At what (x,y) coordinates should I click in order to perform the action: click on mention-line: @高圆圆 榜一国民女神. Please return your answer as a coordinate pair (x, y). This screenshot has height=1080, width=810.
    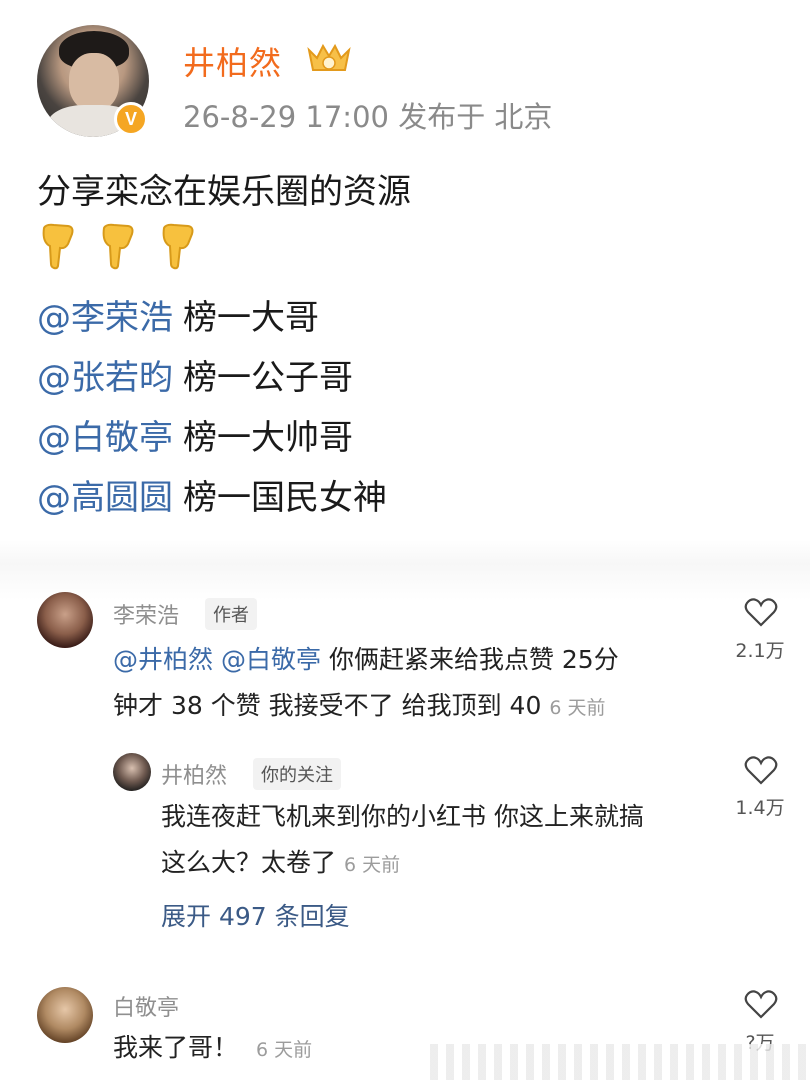
    Looking at the image, I should click on (212, 494).